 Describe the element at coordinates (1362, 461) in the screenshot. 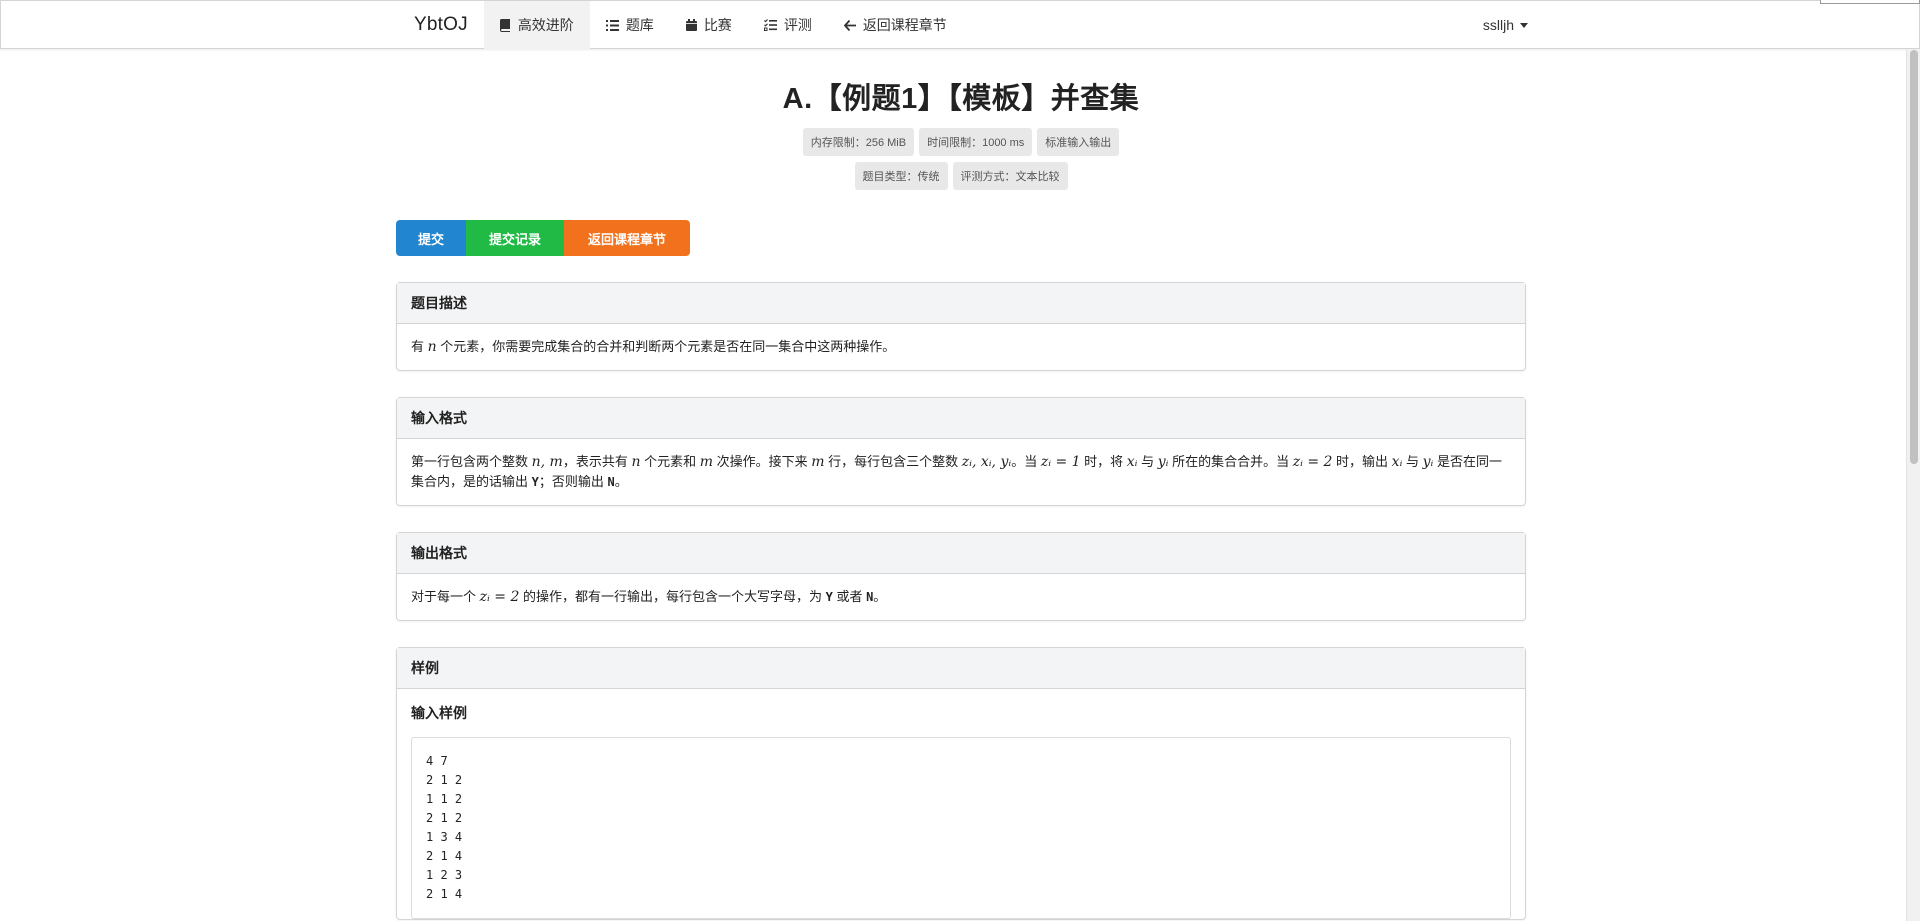

I see `text: 时，输出` at that location.